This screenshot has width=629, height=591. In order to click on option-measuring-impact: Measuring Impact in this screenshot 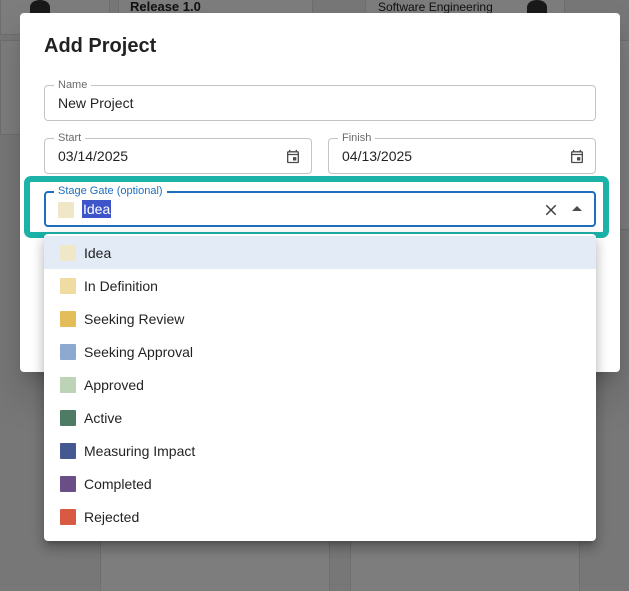, I will do `click(320, 450)`.